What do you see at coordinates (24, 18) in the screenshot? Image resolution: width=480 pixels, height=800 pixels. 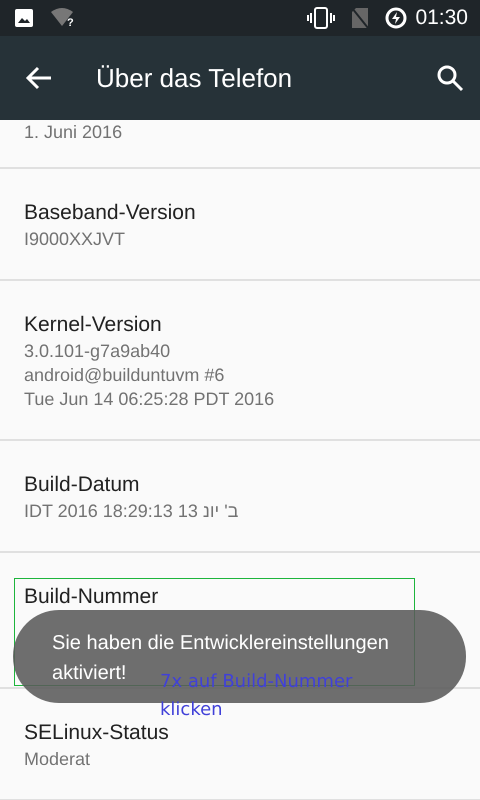 I see `image-icon` at bounding box center [24, 18].